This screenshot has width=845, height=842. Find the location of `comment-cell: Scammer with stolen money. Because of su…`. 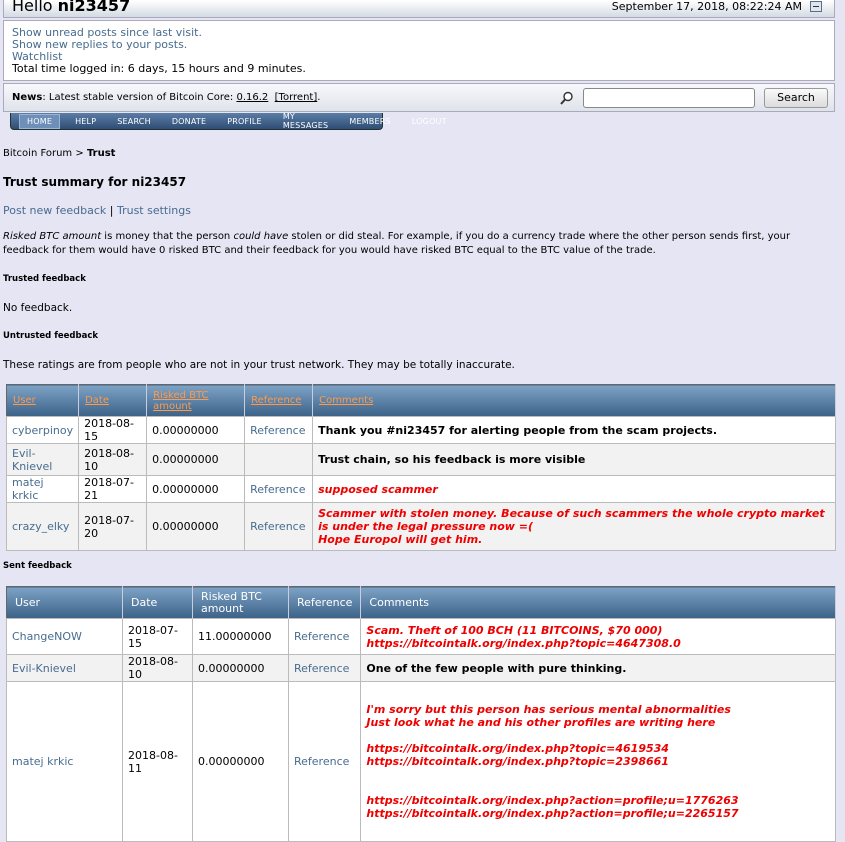

comment-cell: Scammer with stolen money. Because of su… is located at coordinates (571, 526).